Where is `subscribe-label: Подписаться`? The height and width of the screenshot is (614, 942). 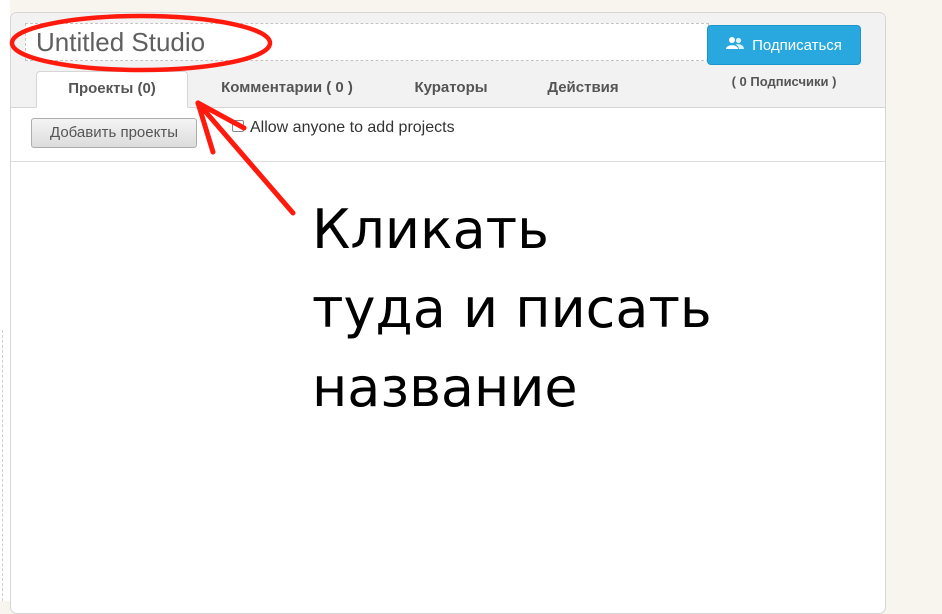 subscribe-label: Подписаться is located at coordinates (797, 45).